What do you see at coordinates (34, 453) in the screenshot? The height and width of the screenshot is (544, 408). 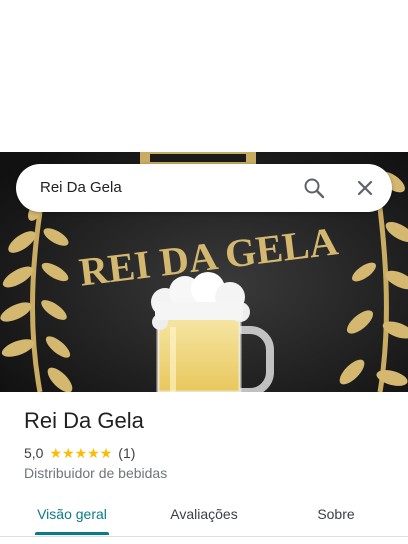 I see `rating-value: 5,0` at bounding box center [34, 453].